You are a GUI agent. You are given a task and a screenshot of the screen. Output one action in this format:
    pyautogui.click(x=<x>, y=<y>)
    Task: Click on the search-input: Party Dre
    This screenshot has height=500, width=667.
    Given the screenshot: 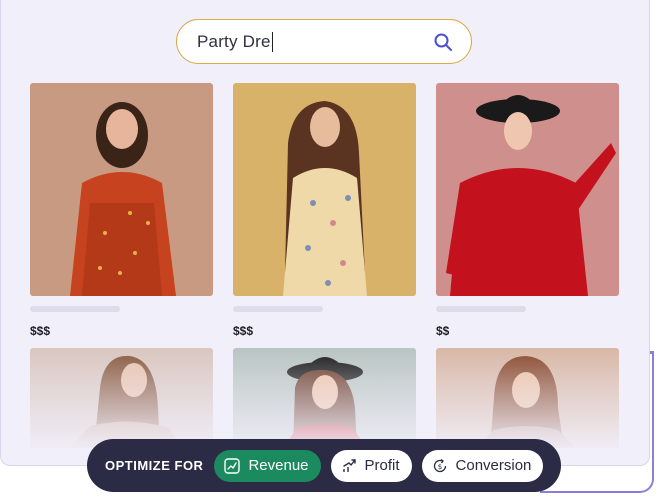 What is the action you would take?
    pyautogui.click(x=235, y=41)
    